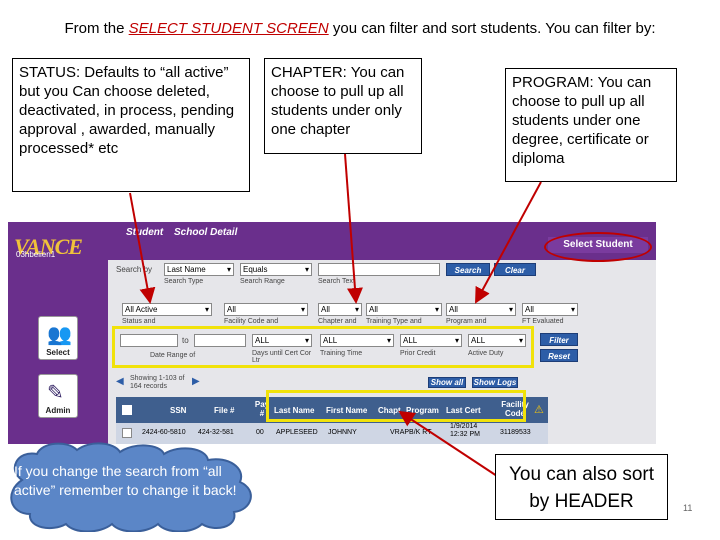 Image resolution: width=720 pixels, height=540 pixels. I want to click on sort-callout: You can also sort by HEADER, so click(581, 487).